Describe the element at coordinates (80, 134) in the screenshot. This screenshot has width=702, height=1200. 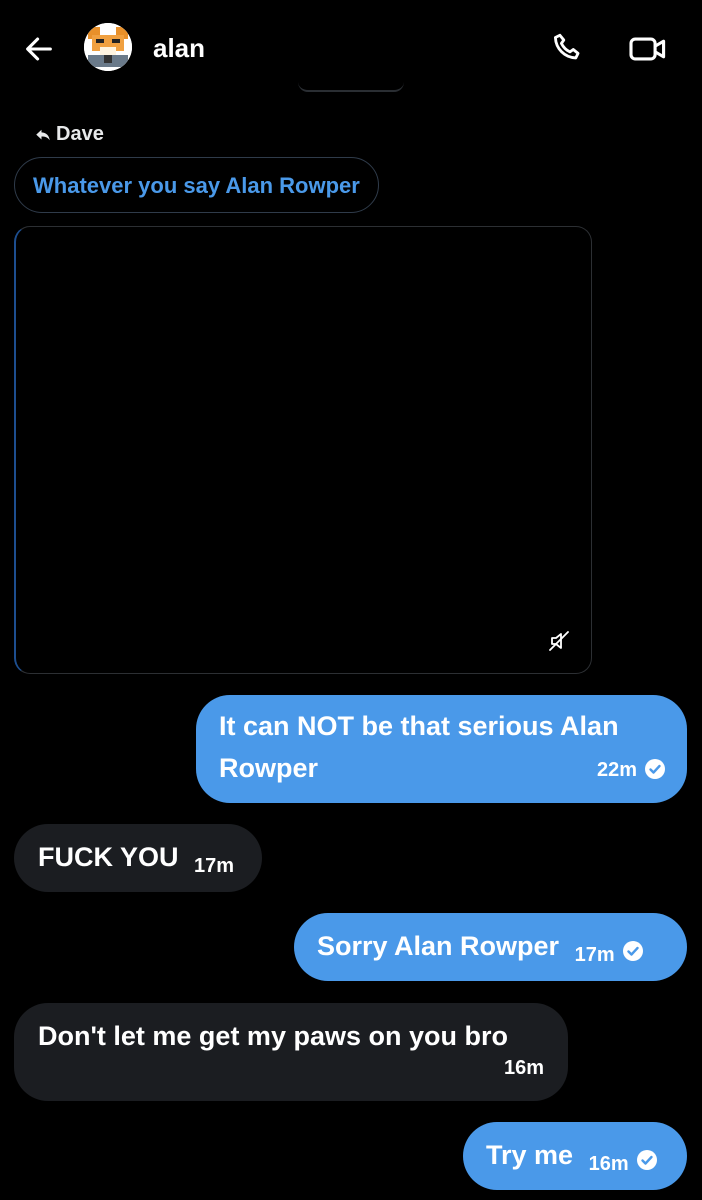
I see `reply-context-label: Dave` at that location.